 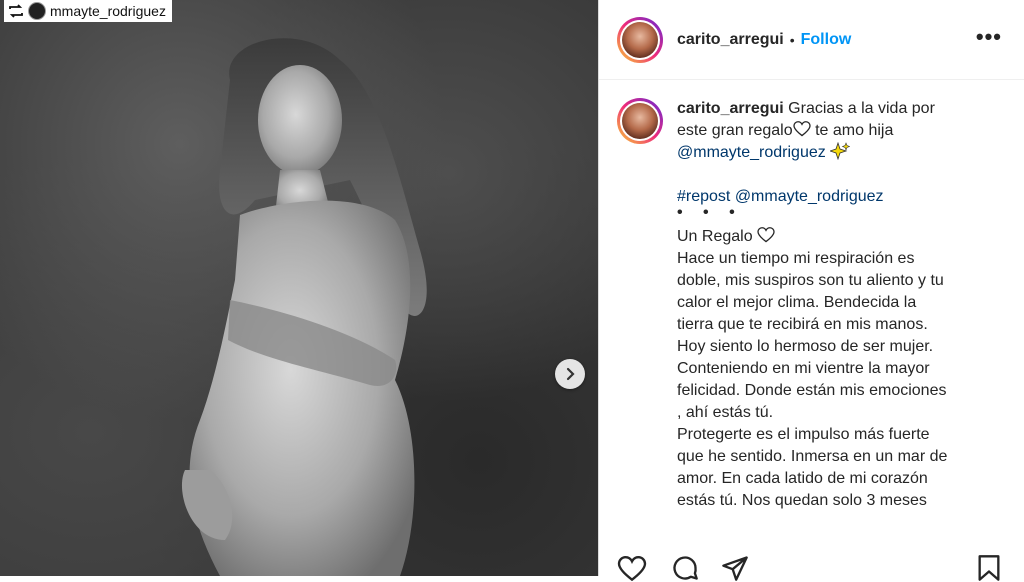 What do you see at coordinates (751, 152) in the screenshot?
I see `caption-mention: @mmayte_rodriguez` at bounding box center [751, 152].